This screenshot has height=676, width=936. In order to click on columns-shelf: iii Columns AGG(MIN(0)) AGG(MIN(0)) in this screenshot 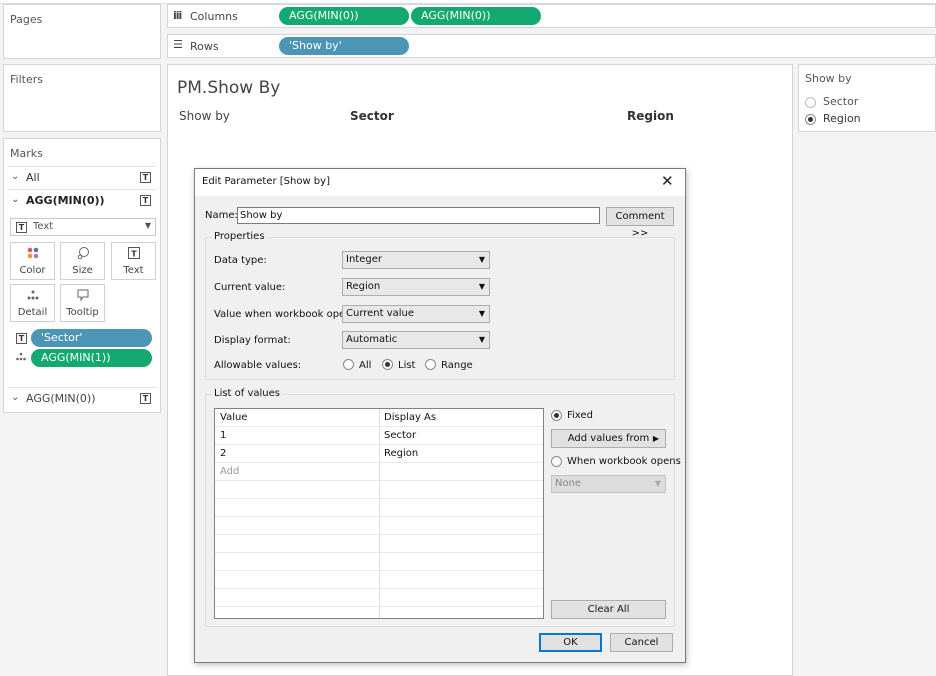, I will do `click(551, 16)`.